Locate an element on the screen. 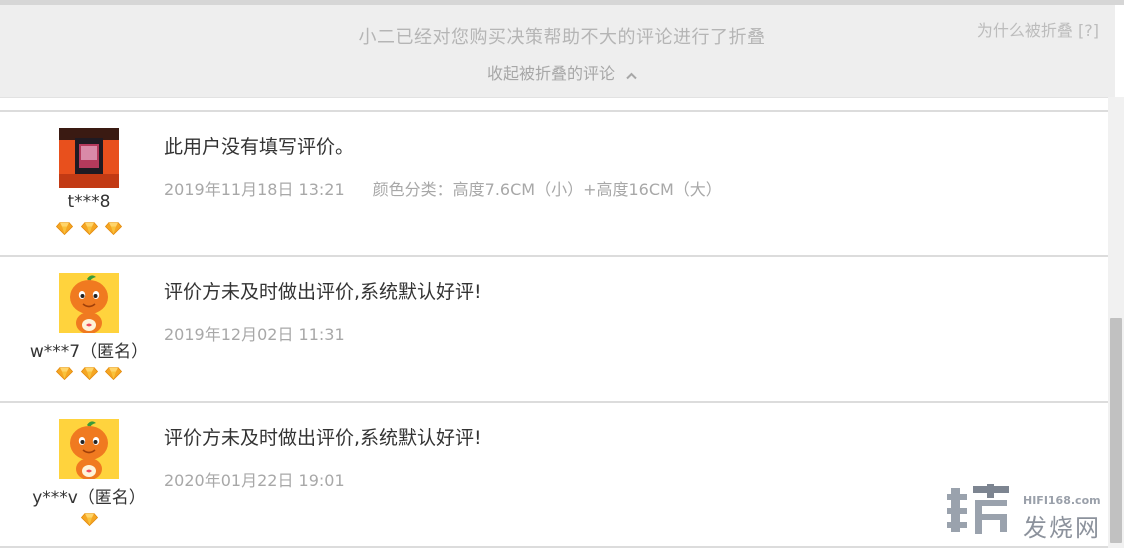 The width and height of the screenshot is (1124, 548). reviewer-name: w***7（匿名） is located at coordinates (89, 352).